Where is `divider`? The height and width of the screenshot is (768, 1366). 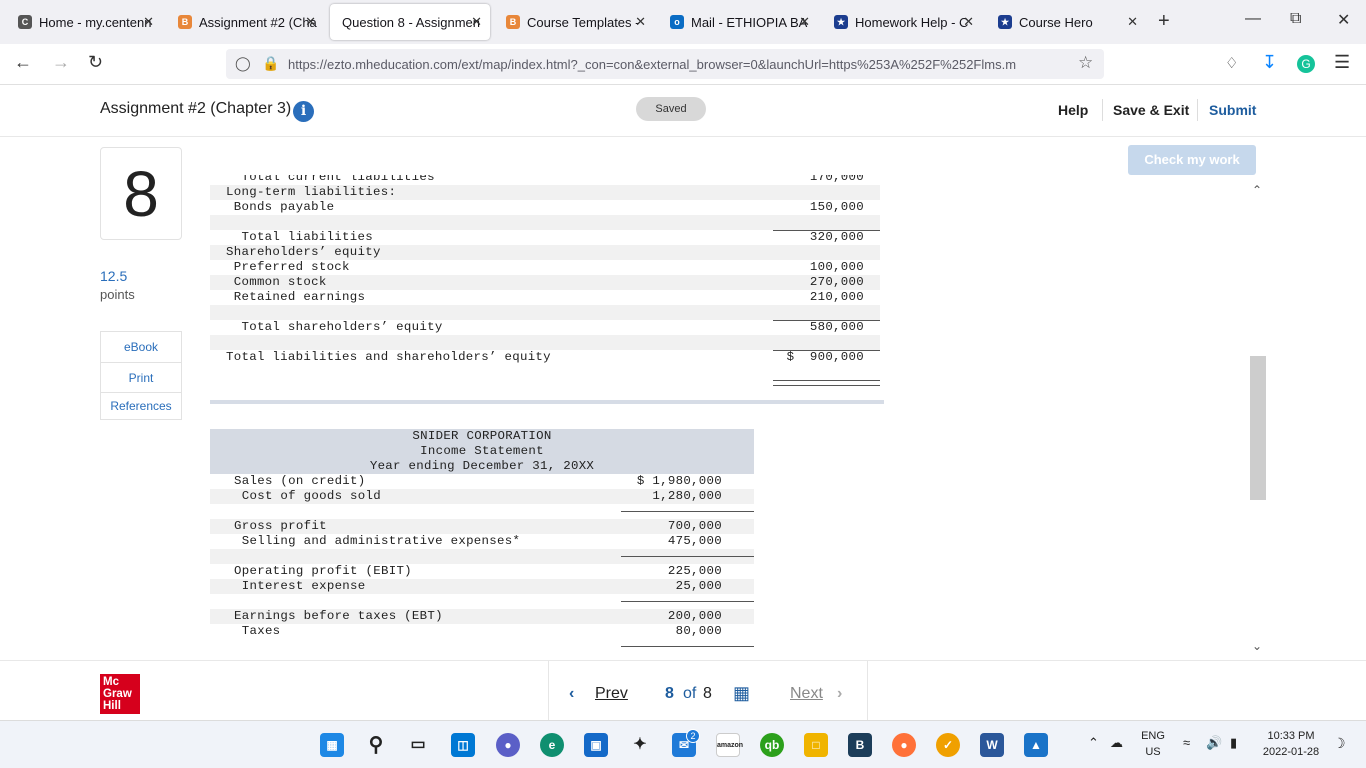
divider is located at coordinates (1197, 110).